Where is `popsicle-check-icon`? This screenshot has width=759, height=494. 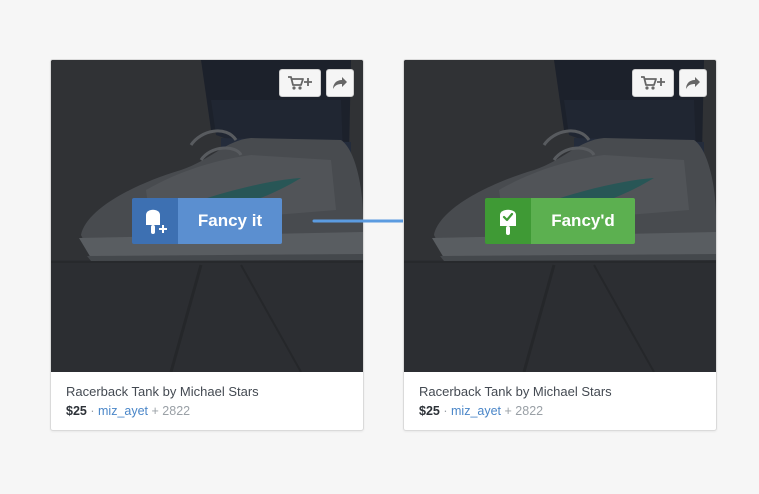
popsicle-check-icon is located at coordinates (508, 222).